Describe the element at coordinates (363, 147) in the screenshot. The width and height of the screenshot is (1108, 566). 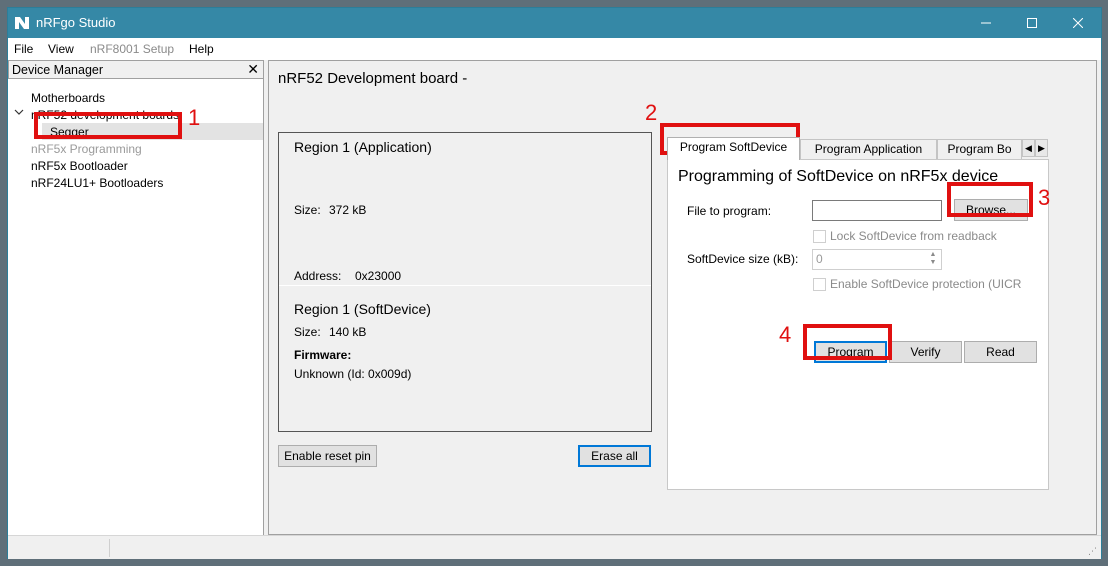
I see `region-app-title: Region 1 (Application)` at that location.